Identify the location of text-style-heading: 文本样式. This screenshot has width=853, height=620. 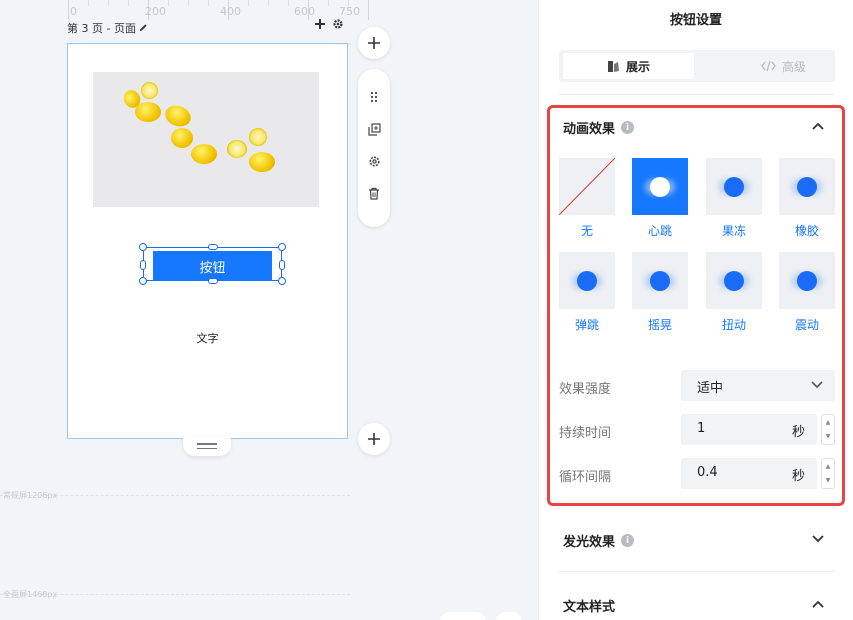
(589, 607).